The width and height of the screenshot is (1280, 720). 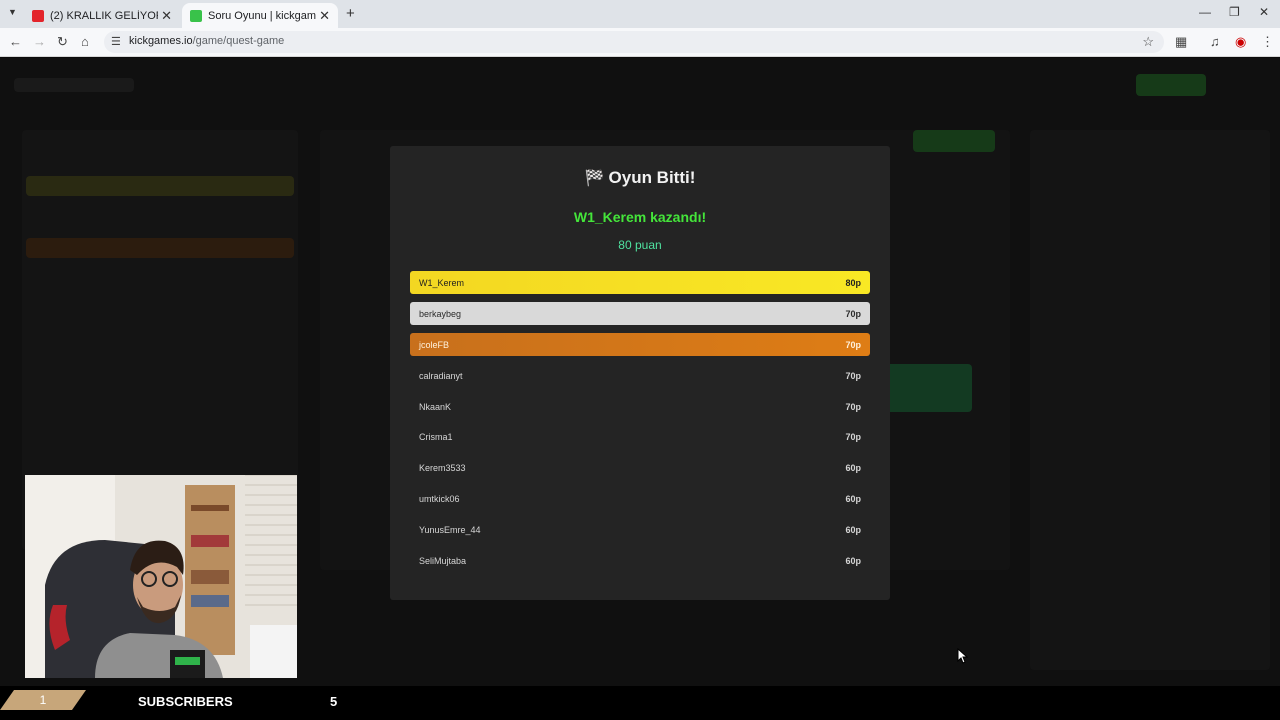 What do you see at coordinates (1171, 85) in the screenshot?
I see `header-button` at bounding box center [1171, 85].